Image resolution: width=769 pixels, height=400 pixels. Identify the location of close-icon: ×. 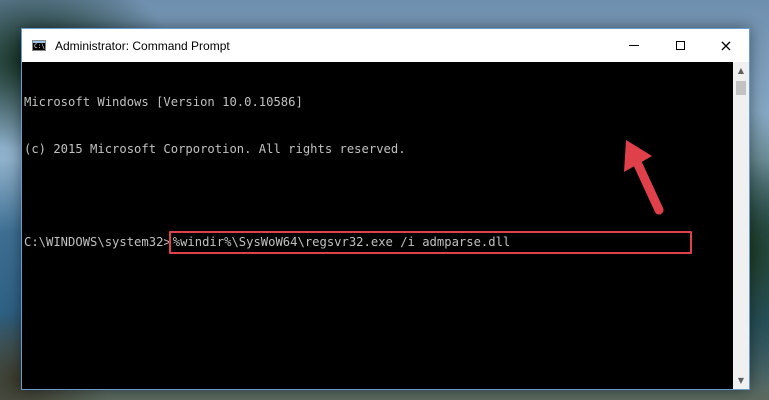
(726, 45).